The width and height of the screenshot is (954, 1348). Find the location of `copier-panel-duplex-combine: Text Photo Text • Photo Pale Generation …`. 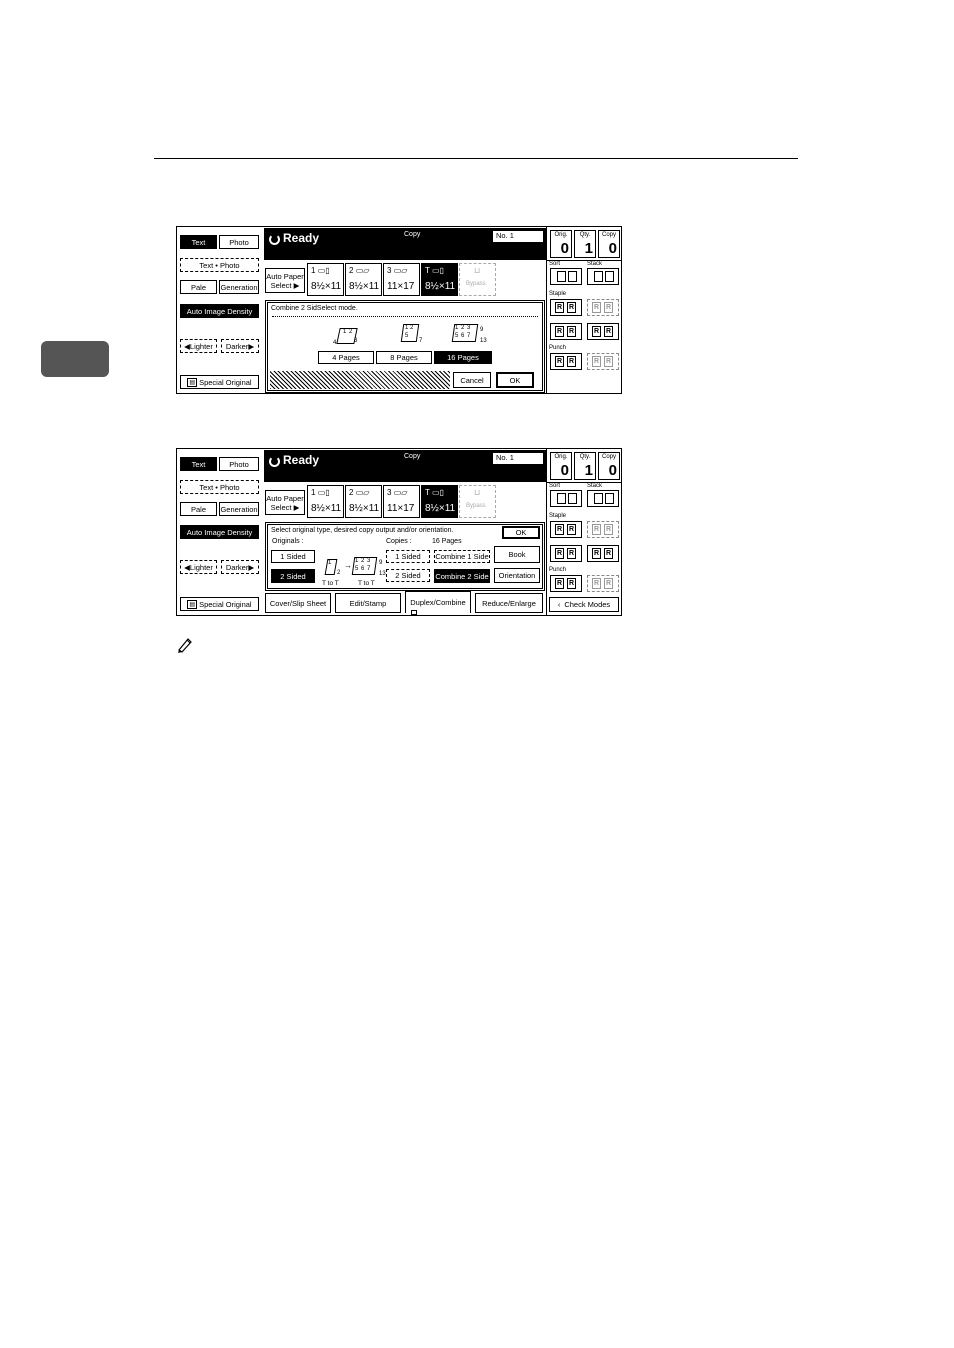

copier-panel-duplex-combine: Text Photo Text • Photo Pale Generation … is located at coordinates (399, 532).